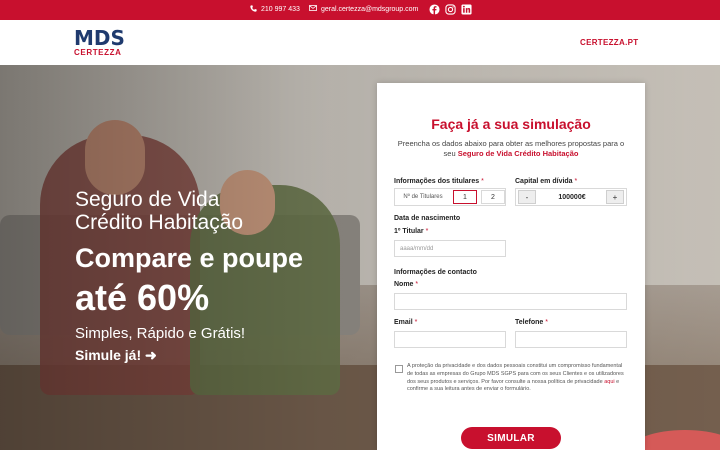  Describe the element at coordinates (427, 218) in the screenshot. I see `birth-section-label: Data de nascimento` at that location.